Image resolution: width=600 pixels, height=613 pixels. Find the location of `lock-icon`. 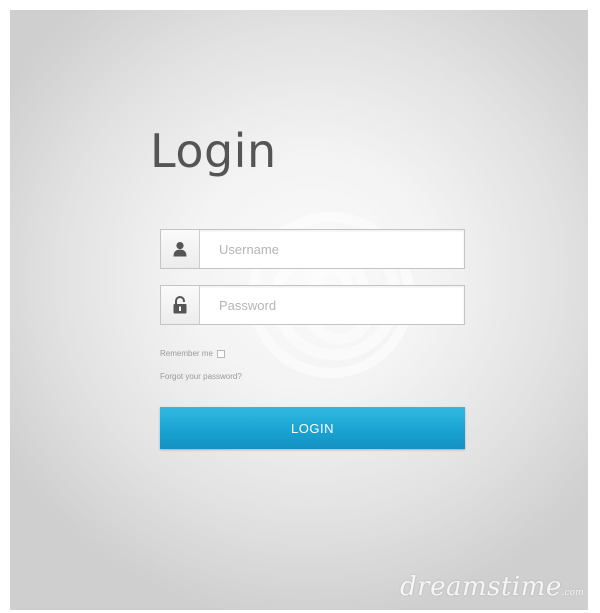

lock-icon is located at coordinates (180, 305).